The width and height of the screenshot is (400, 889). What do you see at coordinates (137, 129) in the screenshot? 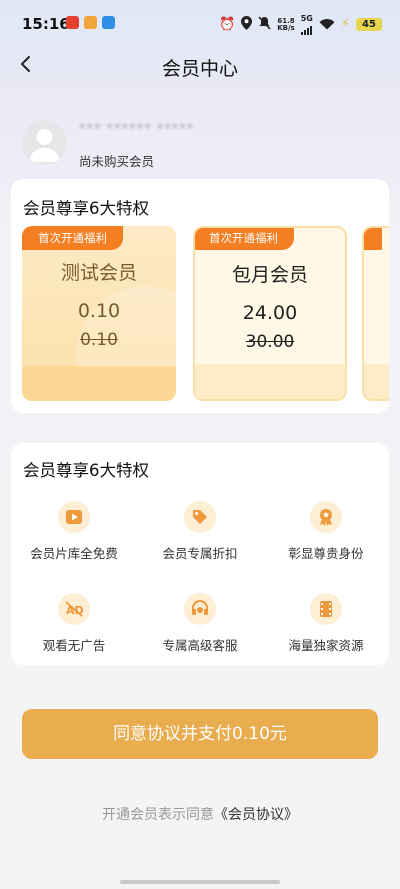
I see `user-name: *** ****** *****` at bounding box center [137, 129].